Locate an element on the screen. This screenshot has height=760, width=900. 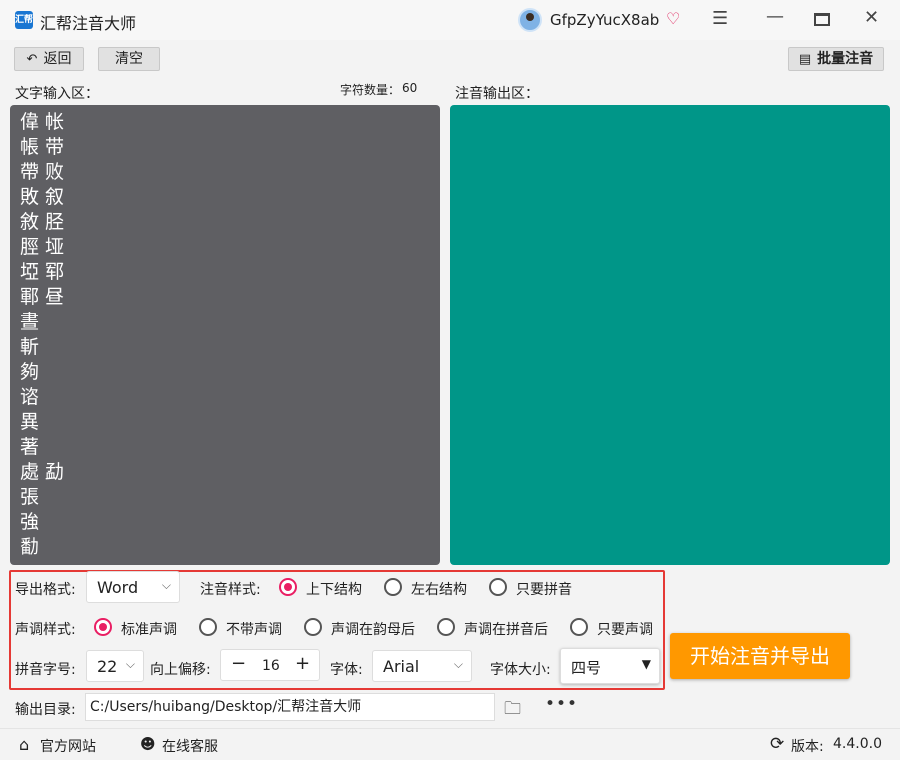
offset-value: 16 is located at coordinates (271, 666).